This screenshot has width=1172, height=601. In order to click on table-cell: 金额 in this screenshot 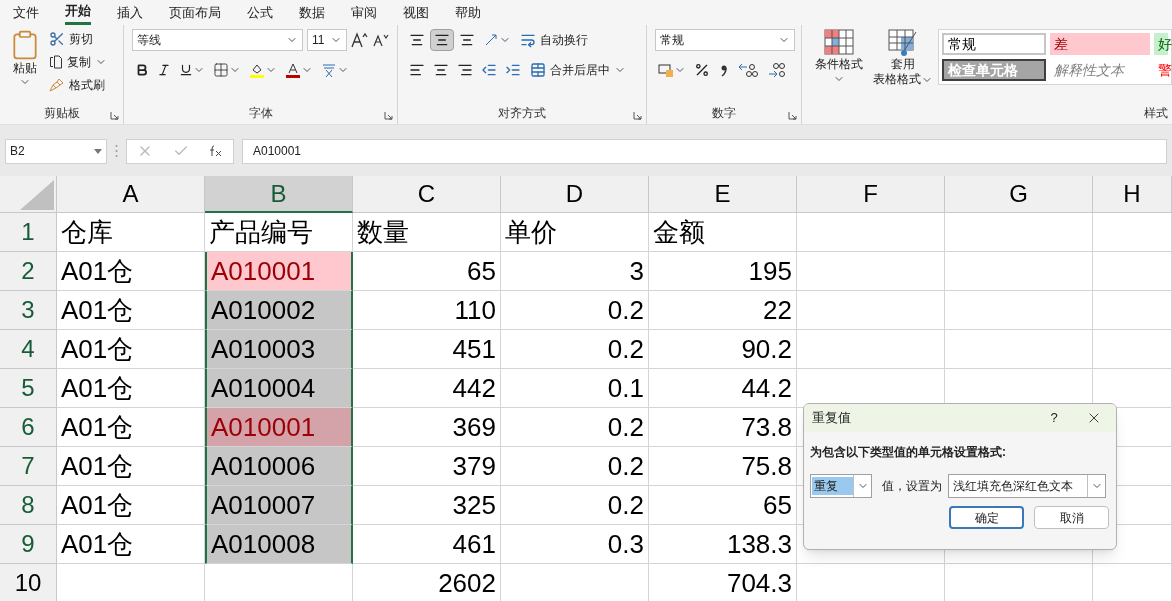, I will do `click(723, 232)`.